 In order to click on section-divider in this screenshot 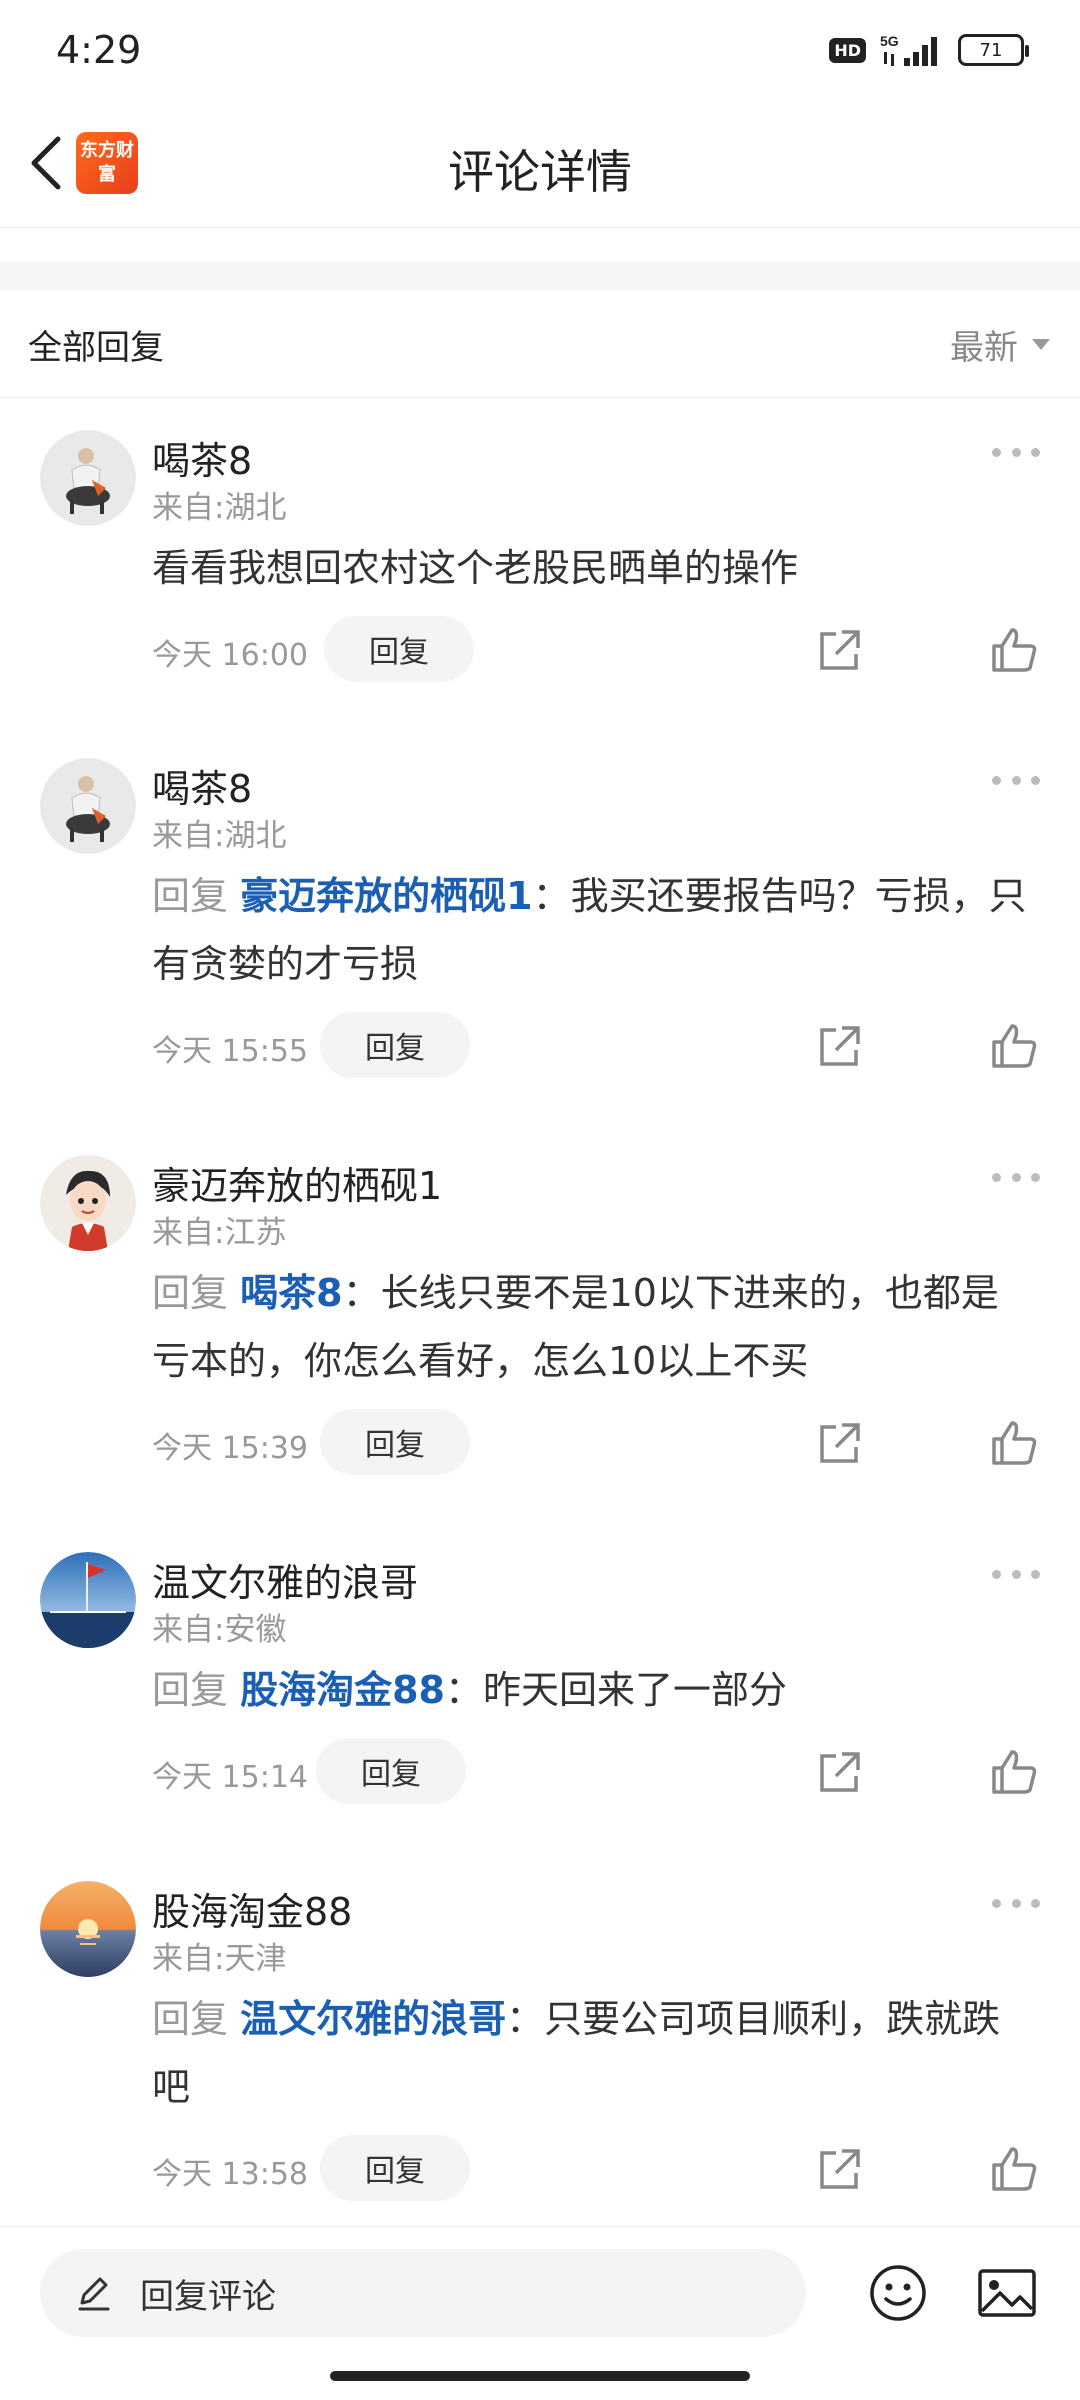, I will do `click(540, 276)`.